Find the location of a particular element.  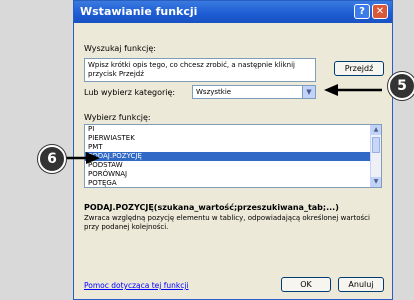

arrow-six-head is located at coordinates (93, 158).